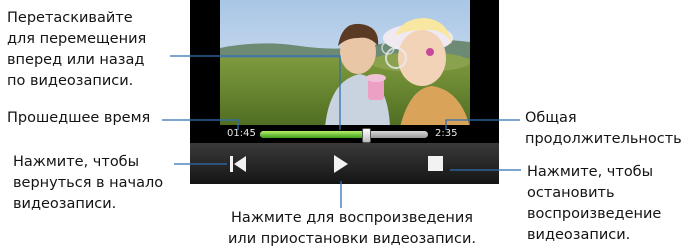  I want to click on total-leader-line, so click(482, 124).